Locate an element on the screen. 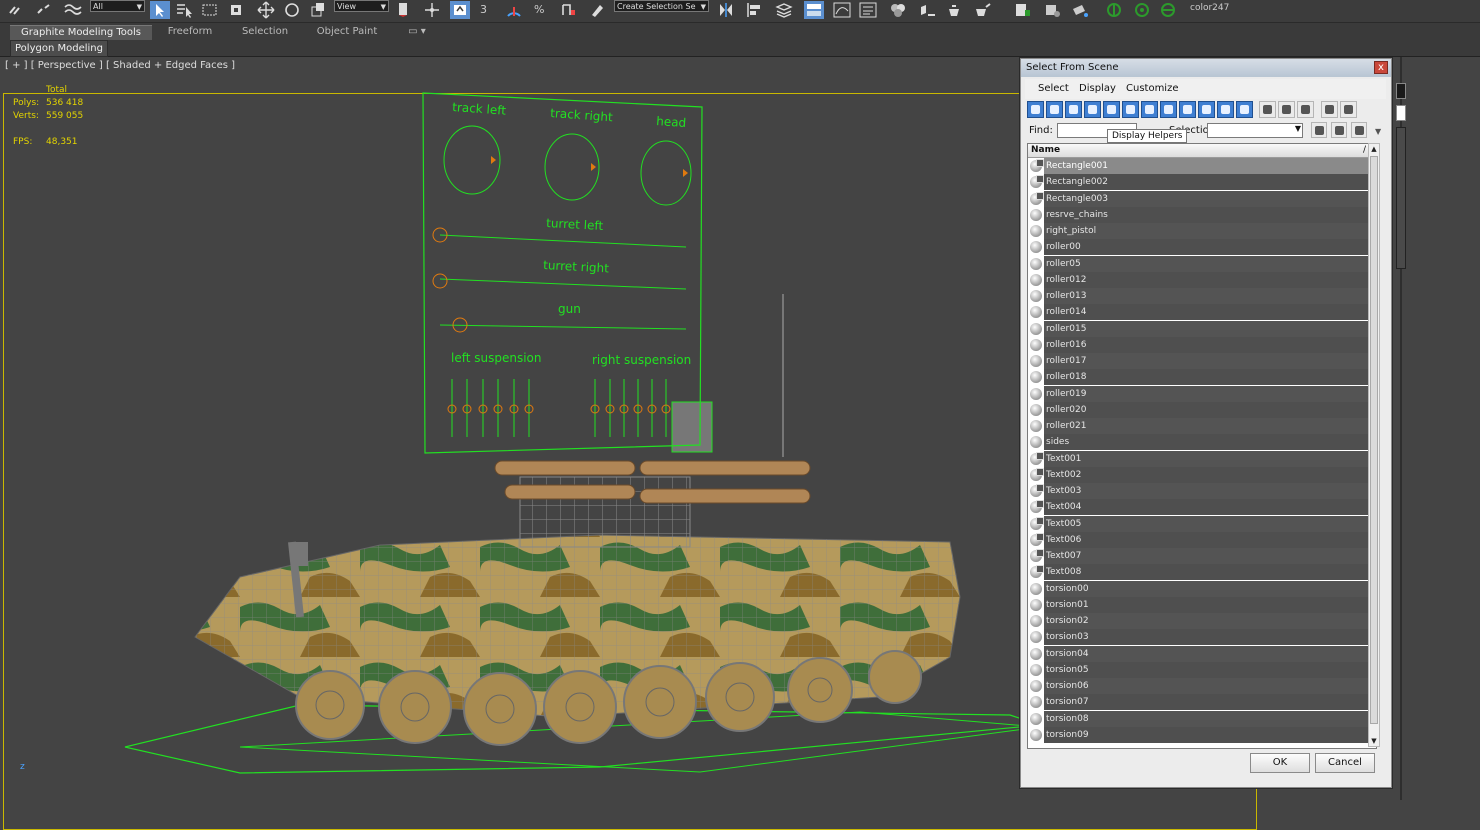  list-item: roller013 is located at coordinates (1200, 296).